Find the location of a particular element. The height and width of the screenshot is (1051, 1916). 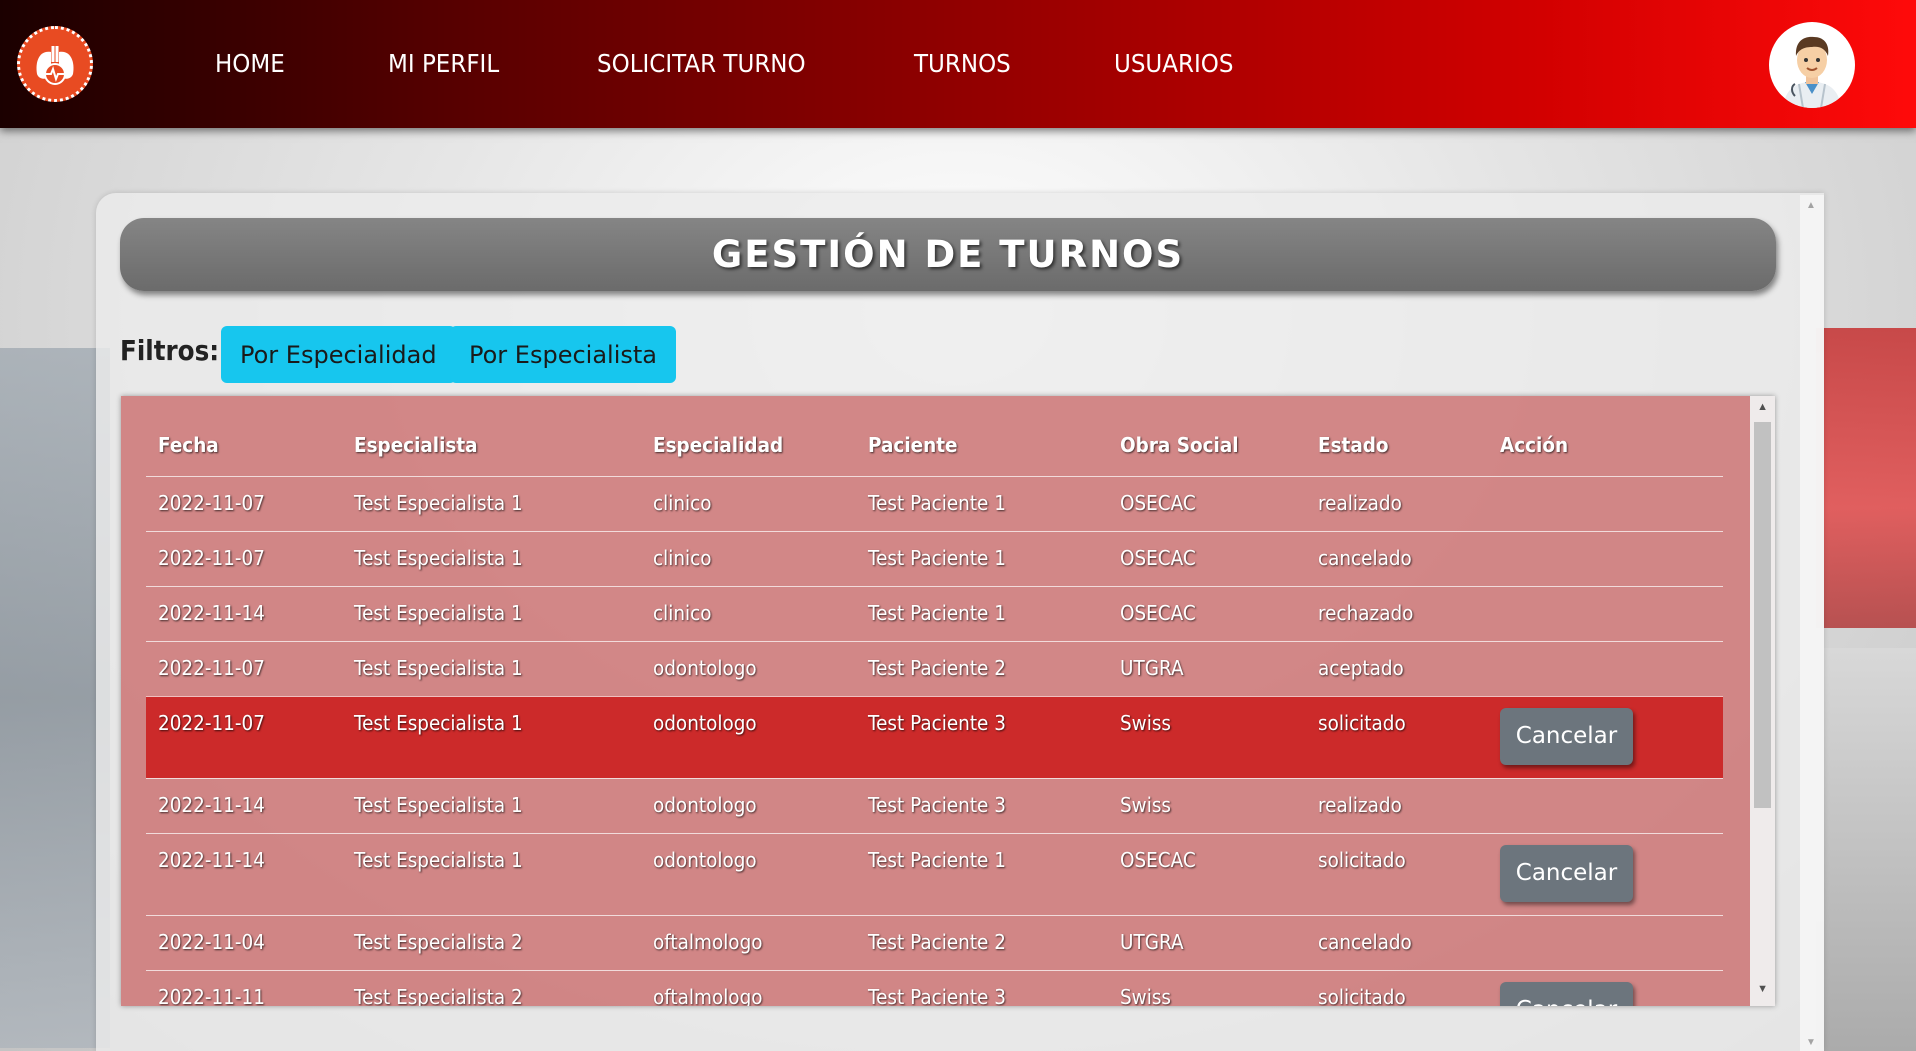

page-scroll-down-icon: ▼ is located at coordinates (1811, 1042).